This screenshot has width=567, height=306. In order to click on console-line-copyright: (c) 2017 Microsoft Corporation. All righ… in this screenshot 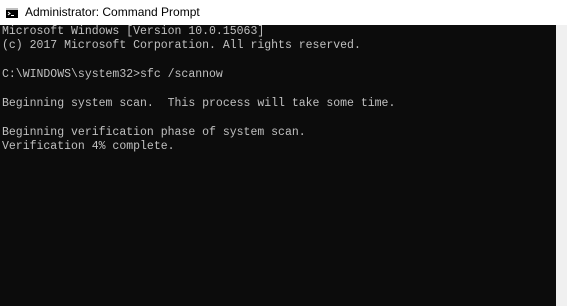, I will do `click(181, 46)`.